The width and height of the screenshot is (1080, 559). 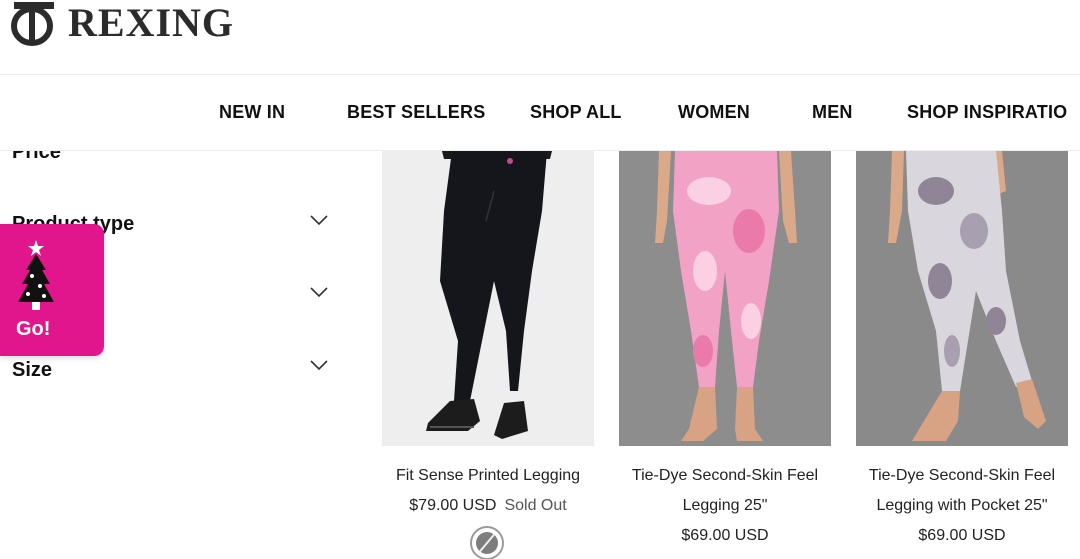 What do you see at coordinates (714, 112) in the screenshot?
I see `nav-item-women: WOMEN` at bounding box center [714, 112].